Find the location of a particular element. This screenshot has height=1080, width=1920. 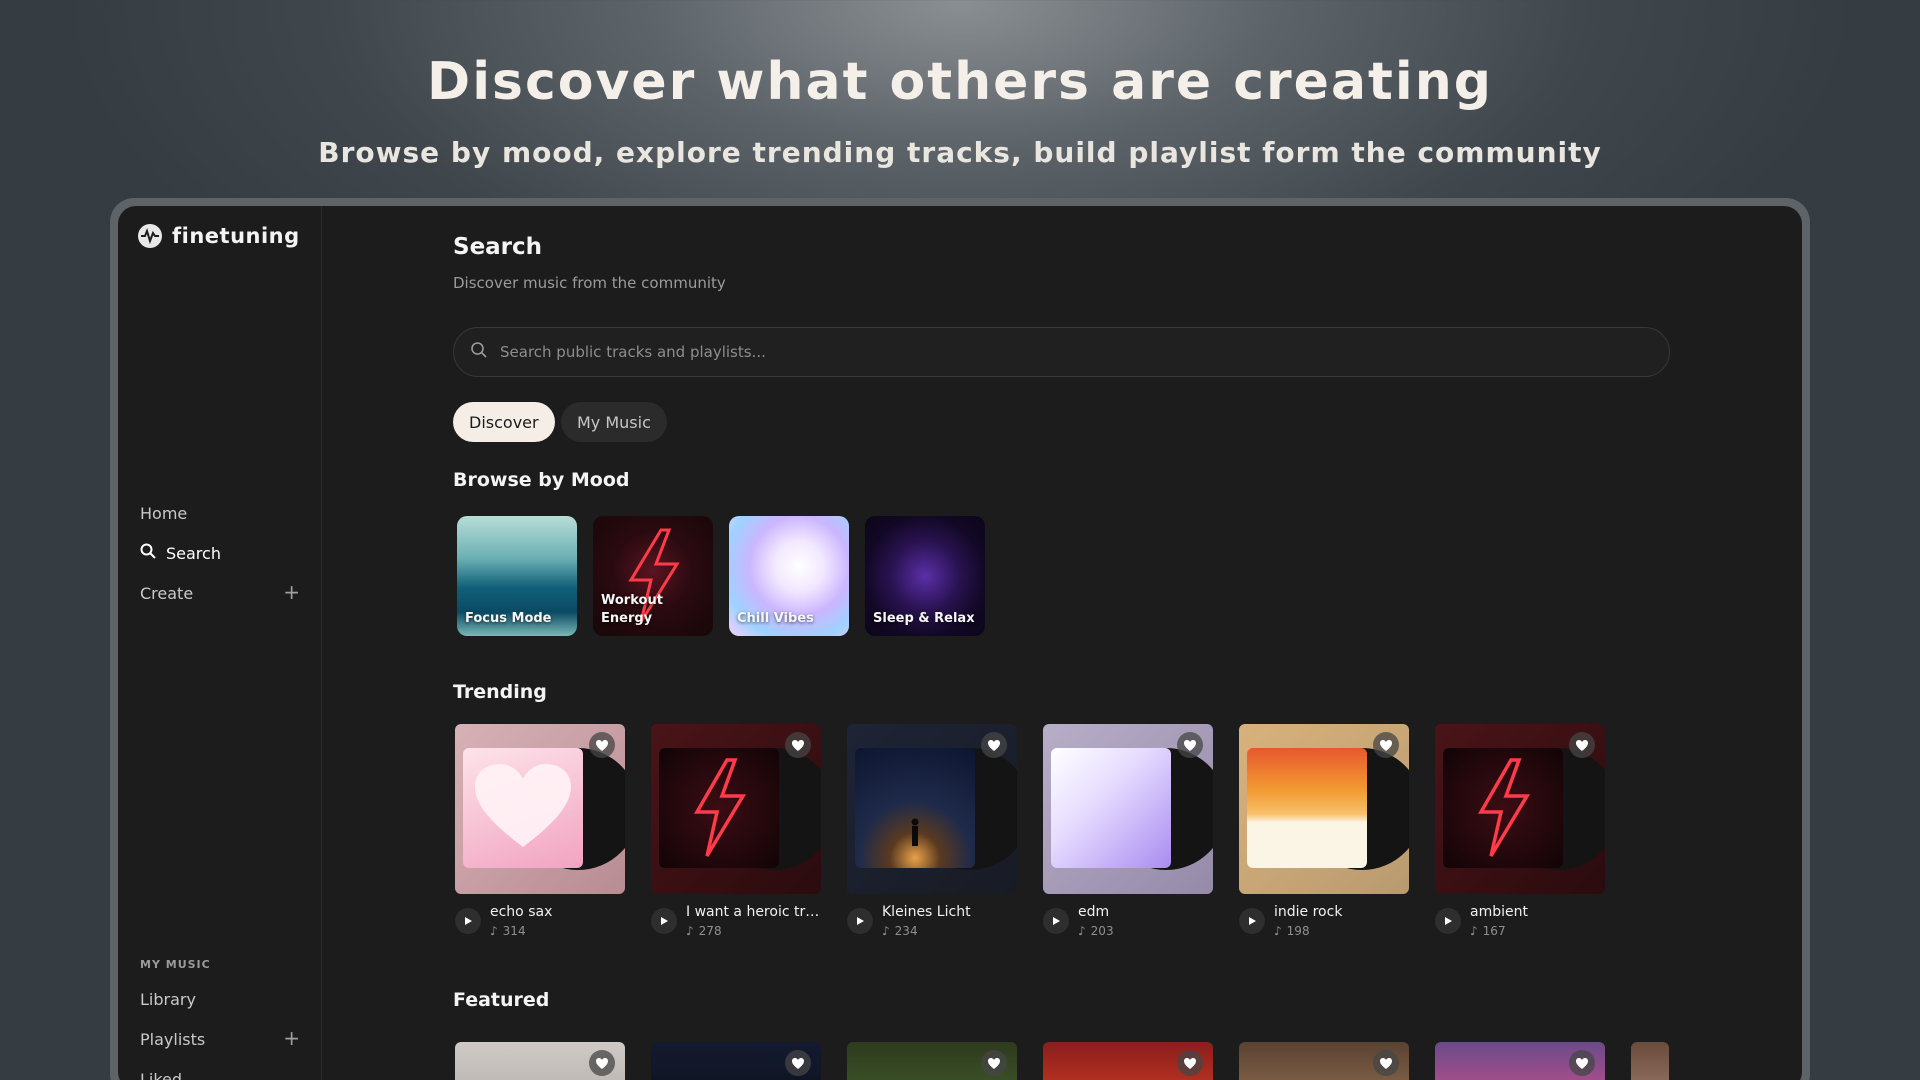

track-title: indie rock is located at coordinates (1342, 912).